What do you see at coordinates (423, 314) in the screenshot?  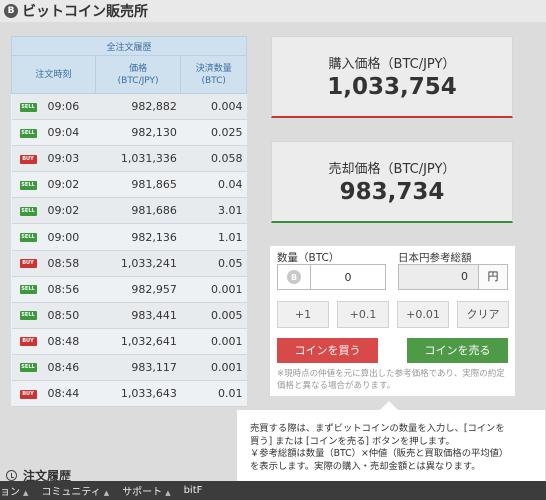 I see `increment-0-01-button: +0.01` at bounding box center [423, 314].